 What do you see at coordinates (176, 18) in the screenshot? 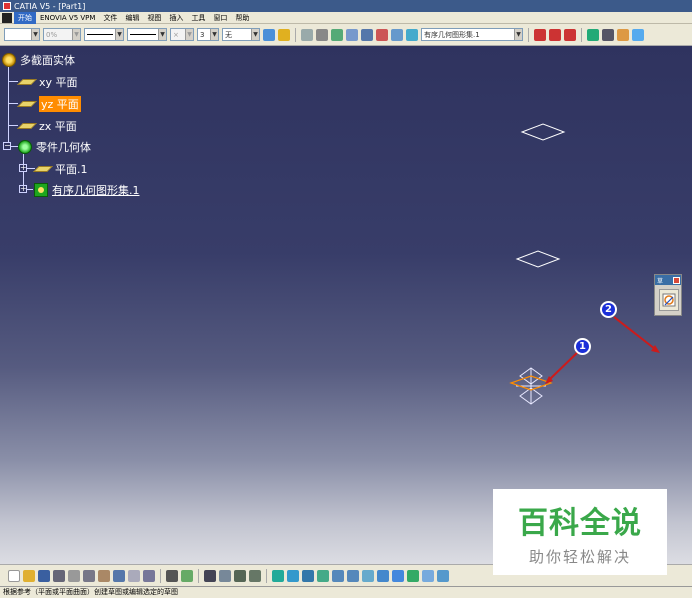
I see `menu-insert: 插入` at bounding box center [176, 18].